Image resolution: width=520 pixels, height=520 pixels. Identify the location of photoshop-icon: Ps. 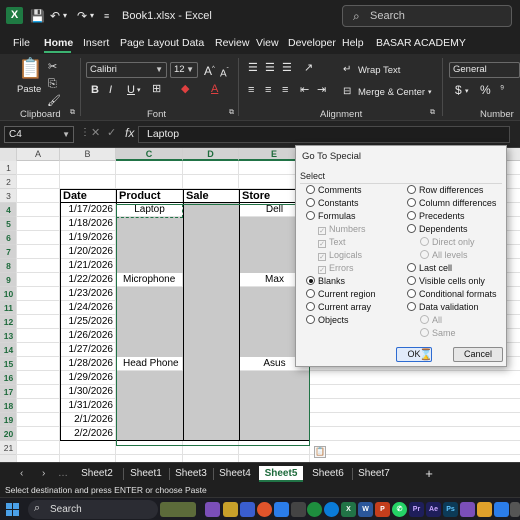
(450, 509).